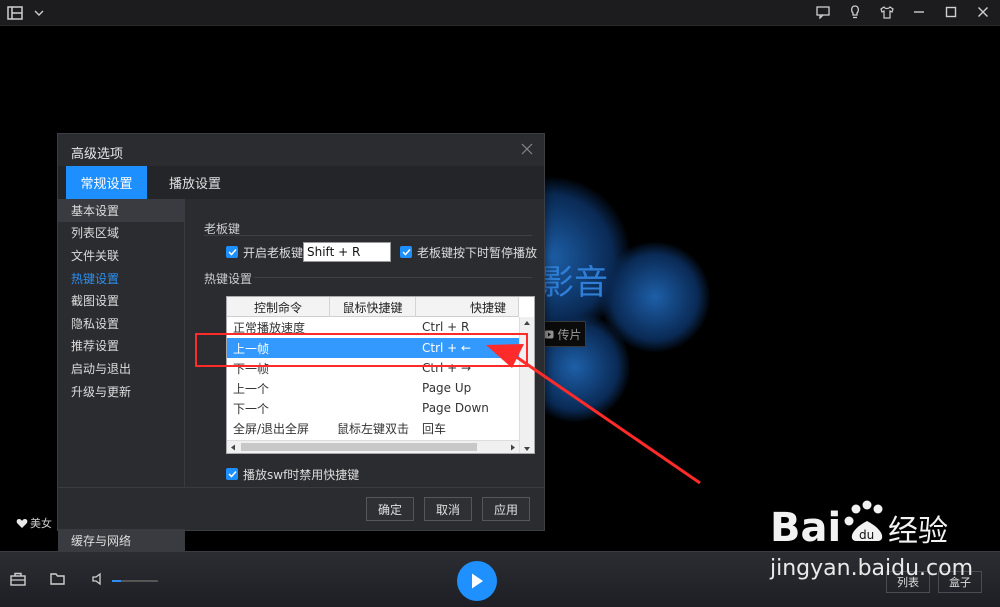 This screenshot has width=1000, height=607. Describe the element at coordinates (477, 253) in the screenshot. I see `pause-on-boss-key-label: 老板键按下时暂停播放` at that location.